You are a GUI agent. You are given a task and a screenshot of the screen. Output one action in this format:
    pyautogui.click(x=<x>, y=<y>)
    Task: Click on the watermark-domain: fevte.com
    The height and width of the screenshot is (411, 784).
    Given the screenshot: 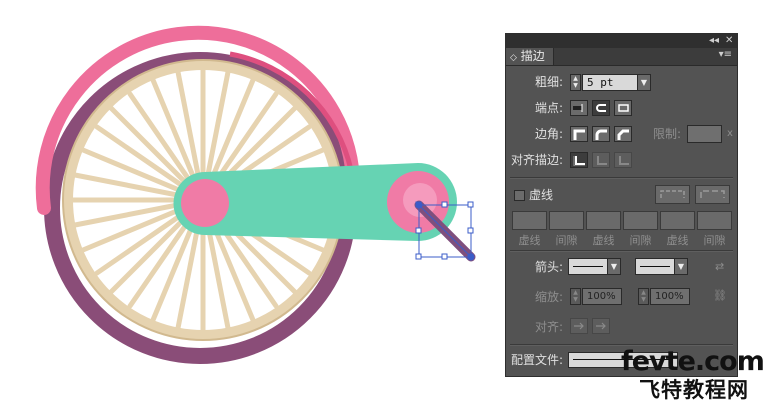 What is the action you would take?
    pyautogui.click(x=693, y=361)
    